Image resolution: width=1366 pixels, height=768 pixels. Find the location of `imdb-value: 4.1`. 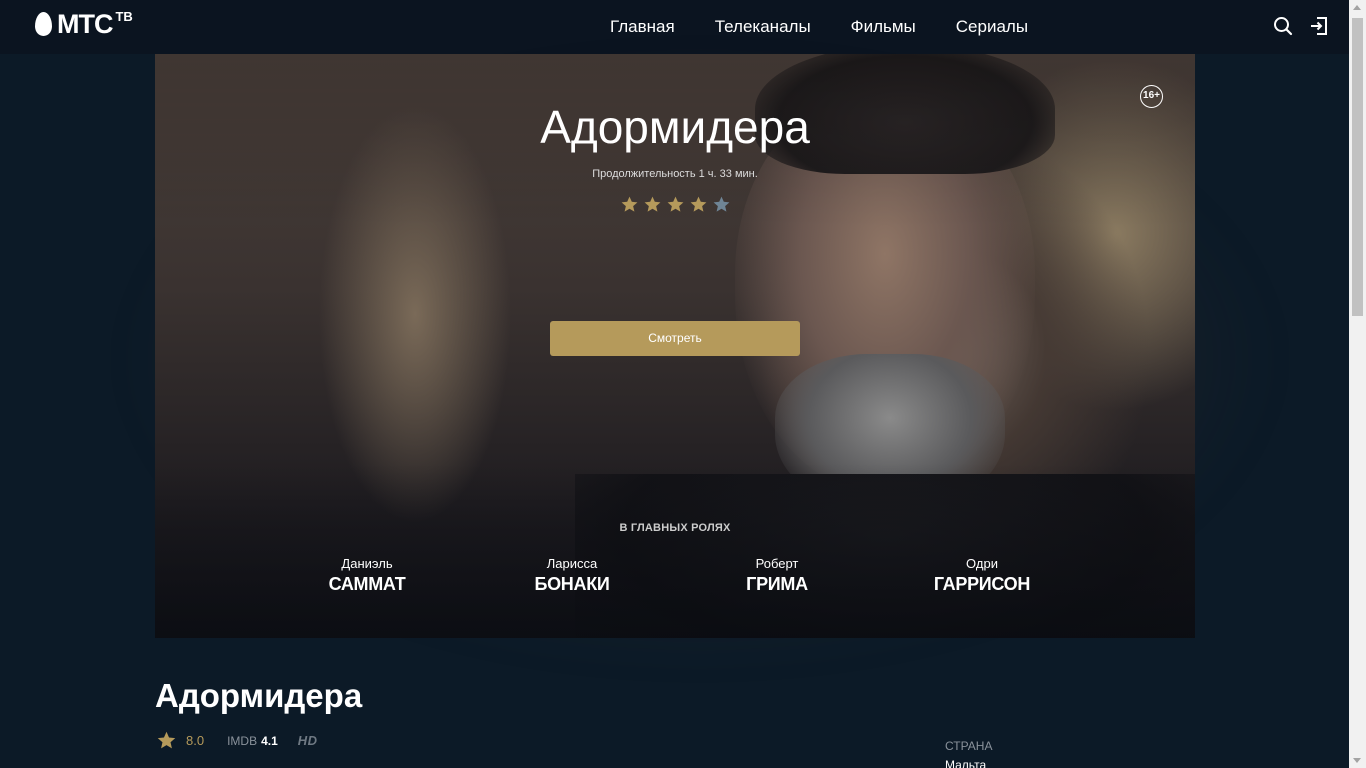

imdb-value: 4.1 is located at coordinates (269, 740).